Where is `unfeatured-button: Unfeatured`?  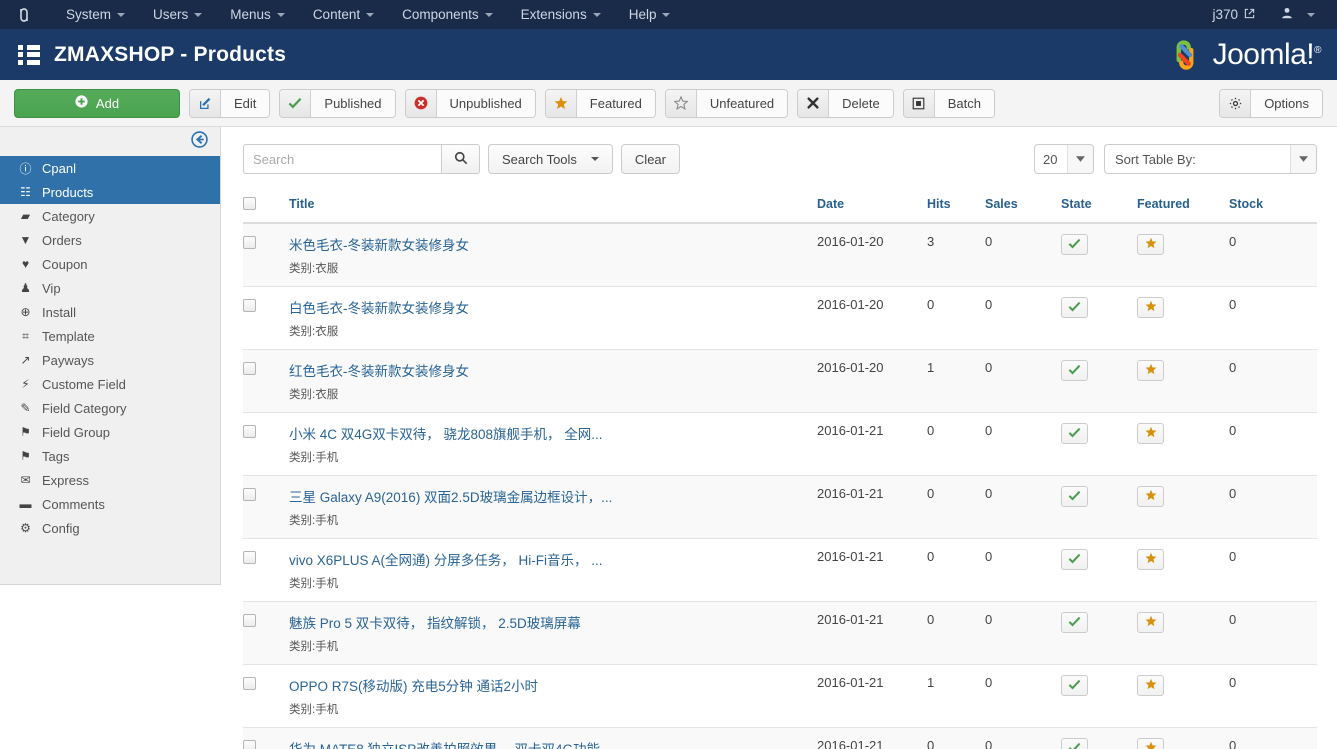 unfeatured-button: Unfeatured is located at coordinates (726, 103).